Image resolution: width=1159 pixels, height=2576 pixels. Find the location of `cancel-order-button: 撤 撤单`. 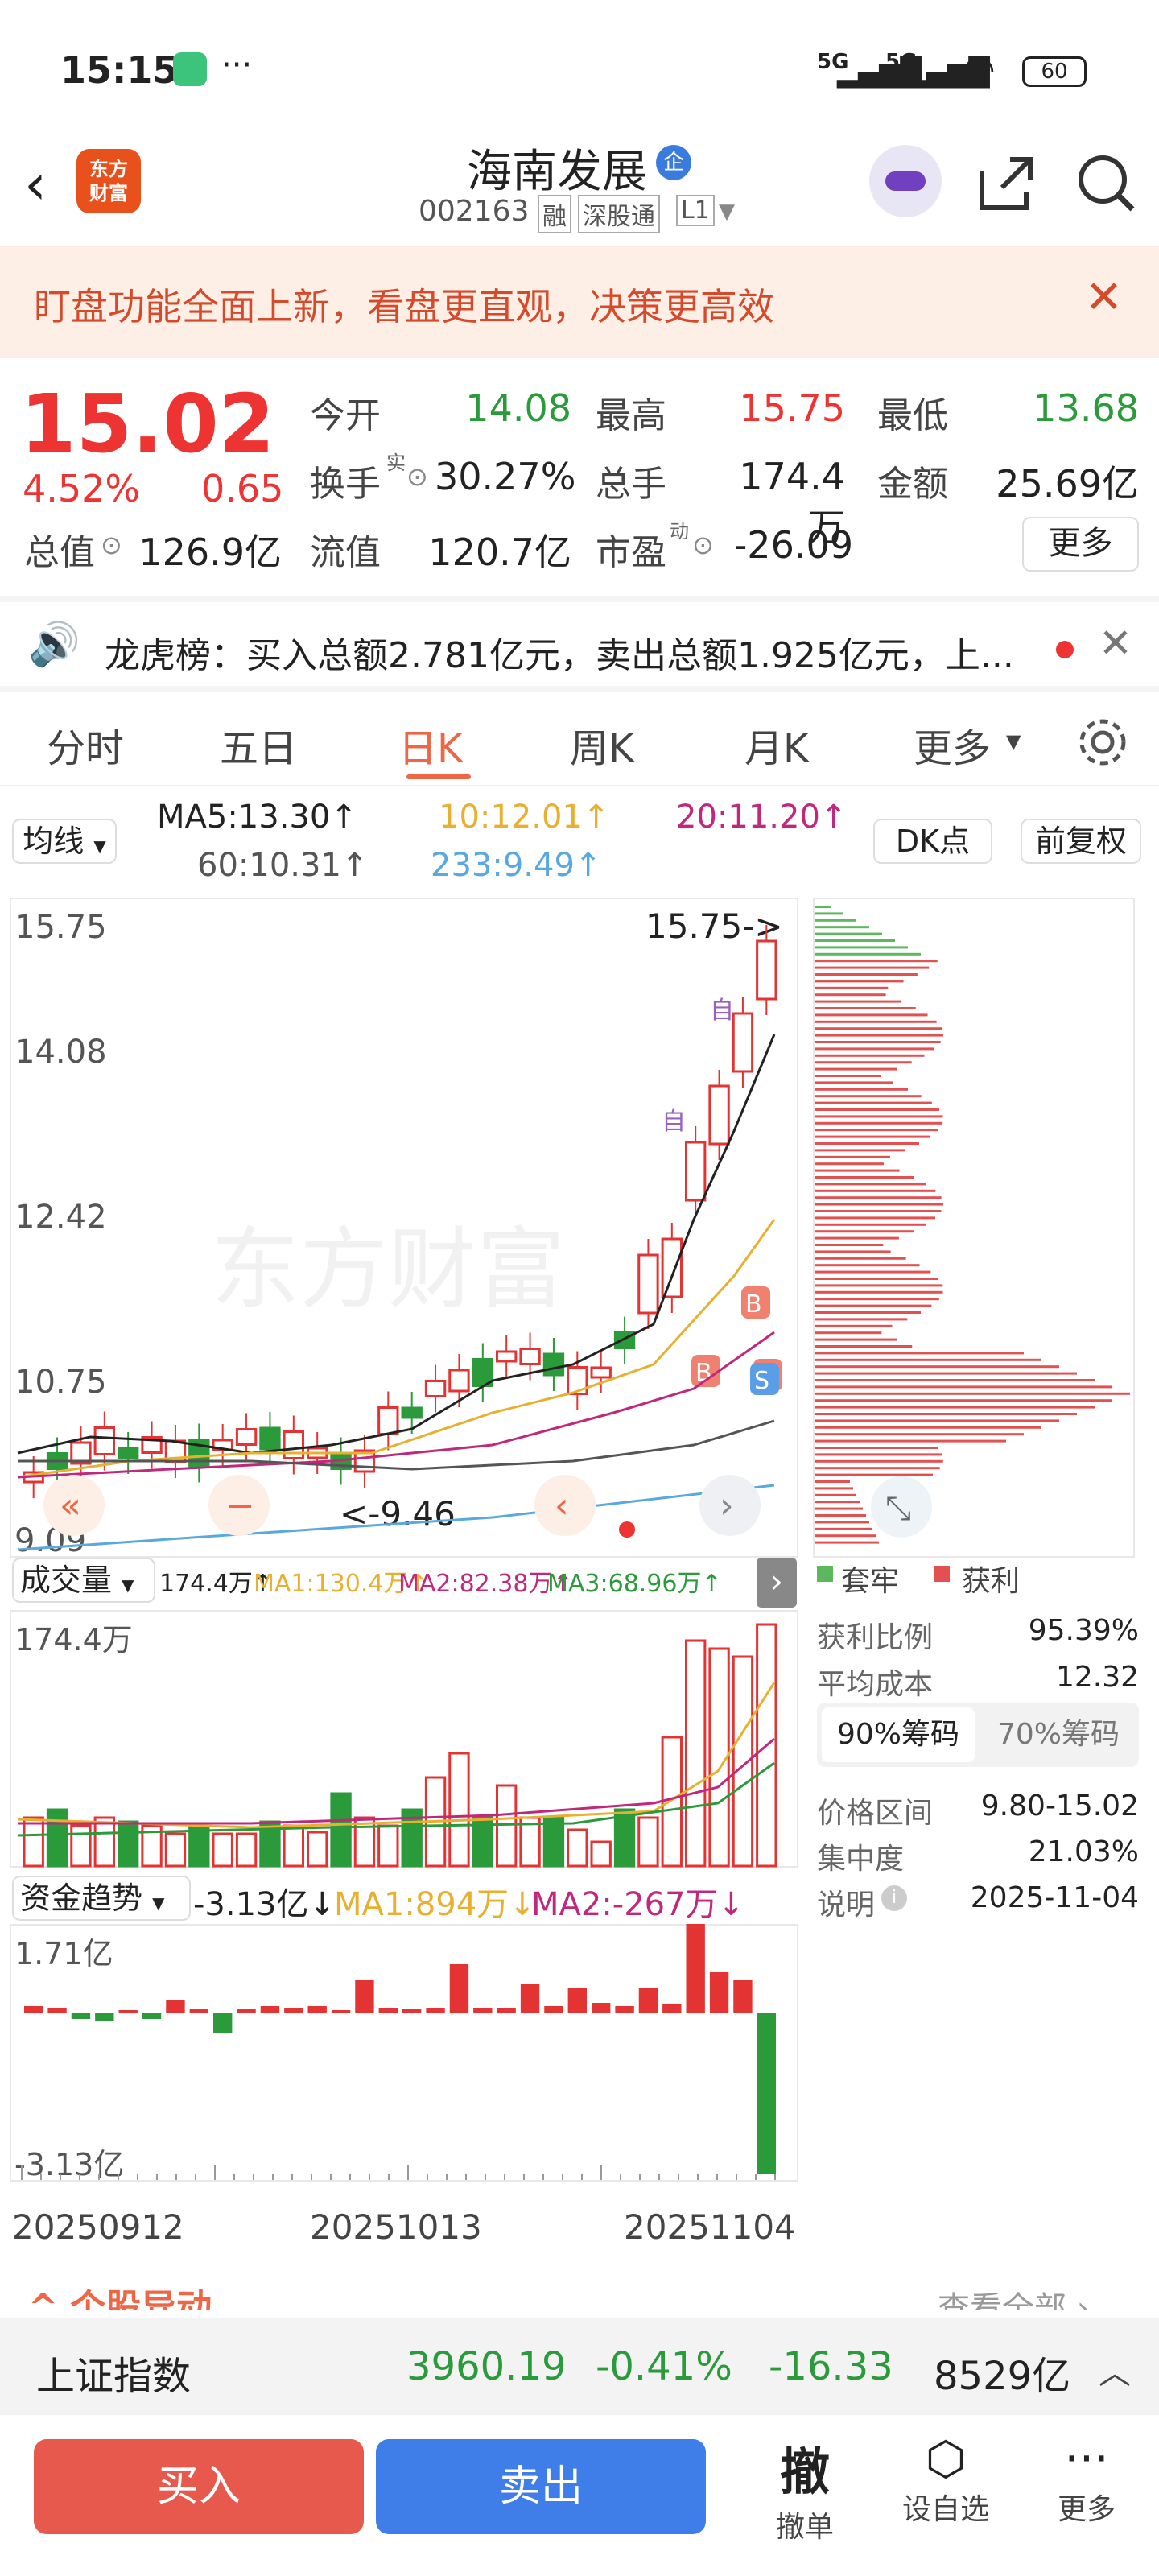

cancel-order-button: 撤 撤单 is located at coordinates (805, 2488).